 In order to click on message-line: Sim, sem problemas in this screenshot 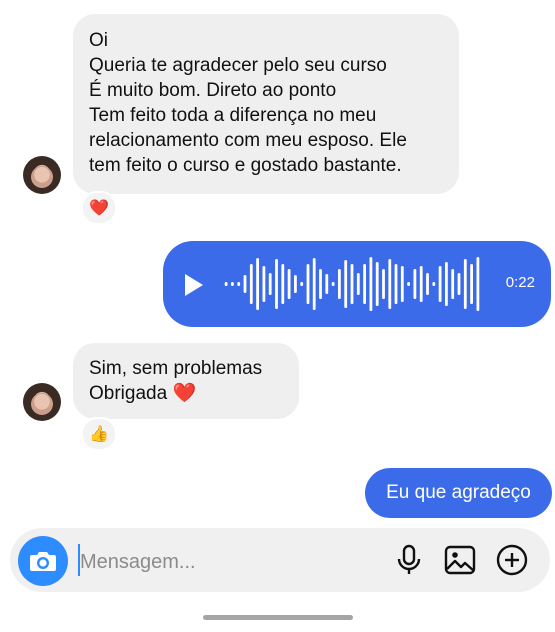, I will do `click(176, 368)`.